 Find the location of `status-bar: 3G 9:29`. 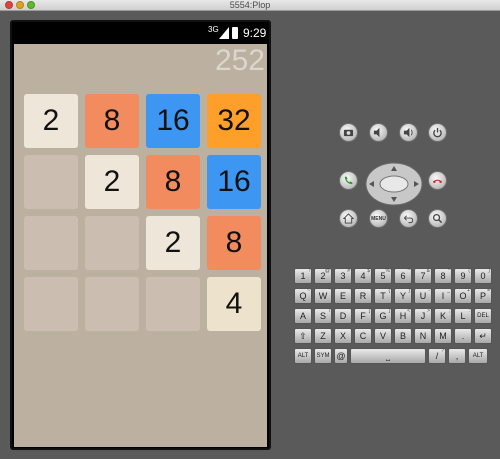

status-bar: 3G 9:29 is located at coordinates (140, 33).